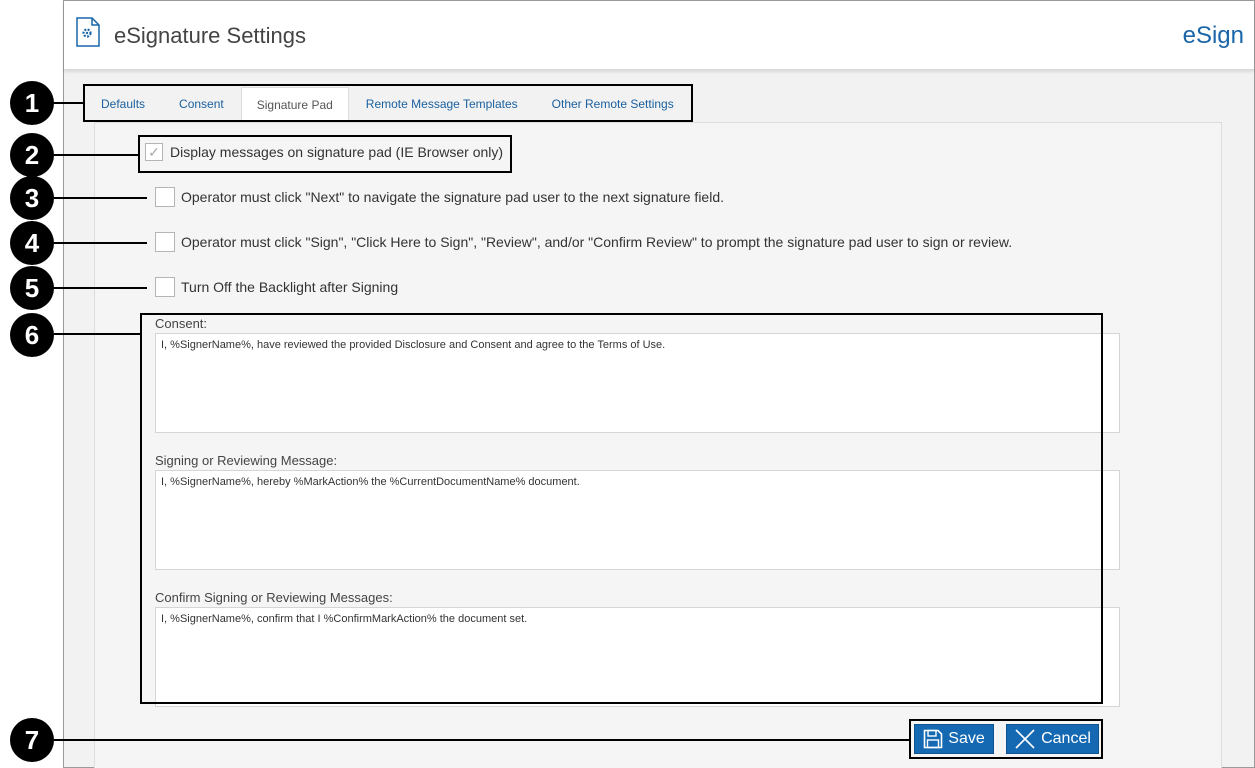 The image size is (1255, 768). What do you see at coordinates (210, 35) in the screenshot?
I see `page-title: eSignature Settings` at bounding box center [210, 35].